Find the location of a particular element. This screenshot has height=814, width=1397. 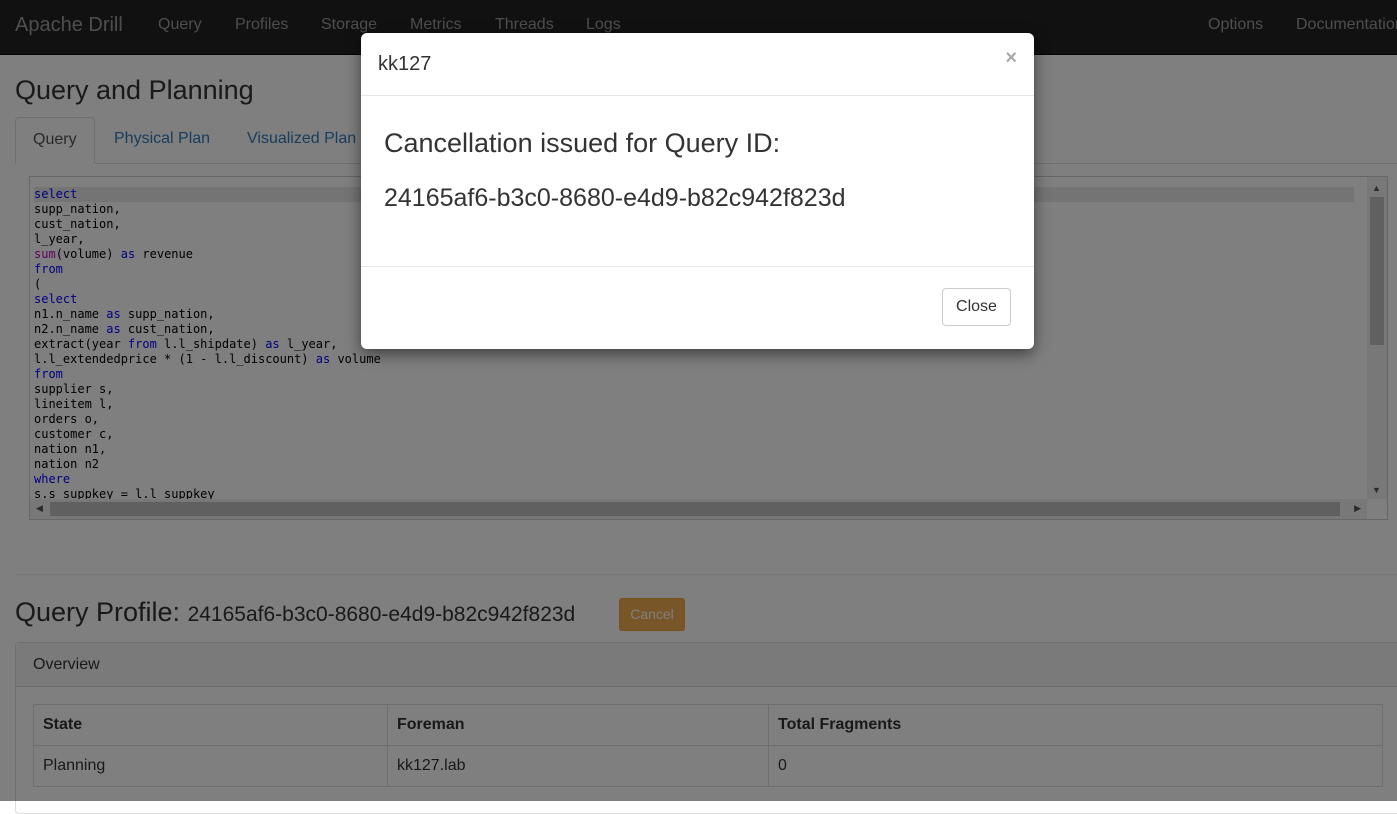

modal-header: kk127 × is located at coordinates (697, 64).